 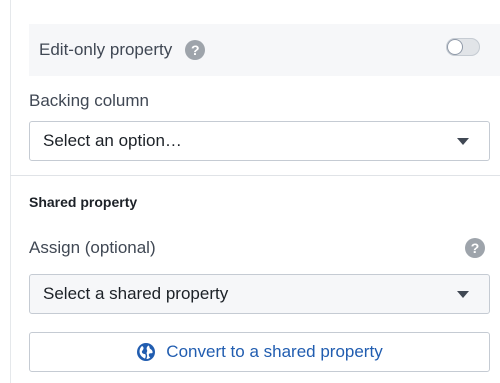 I want to click on edit-only-label: Edit-only property, so click(x=106, y=49).